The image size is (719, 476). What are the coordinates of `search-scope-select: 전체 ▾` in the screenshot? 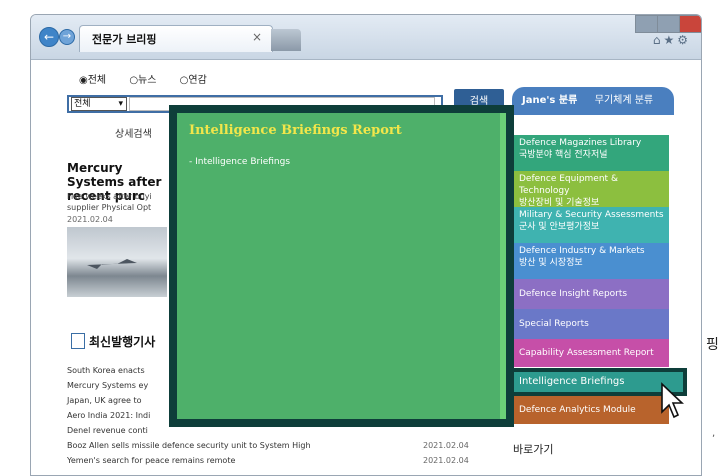 It's located at (99, 104).